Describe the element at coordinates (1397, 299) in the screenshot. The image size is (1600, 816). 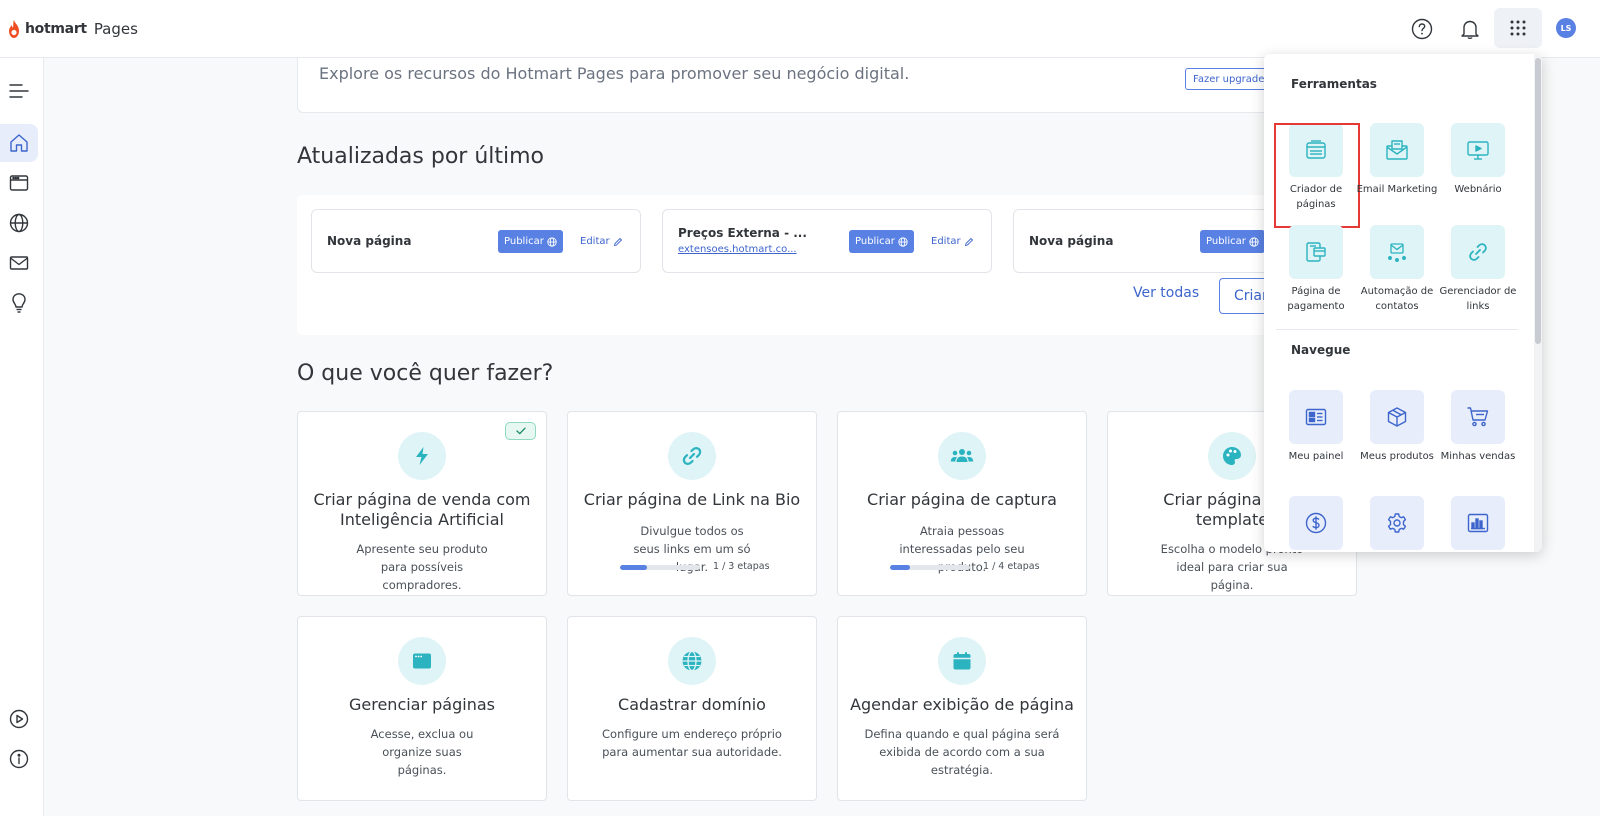
I see `tool-label: Automação de contatos` at that location.